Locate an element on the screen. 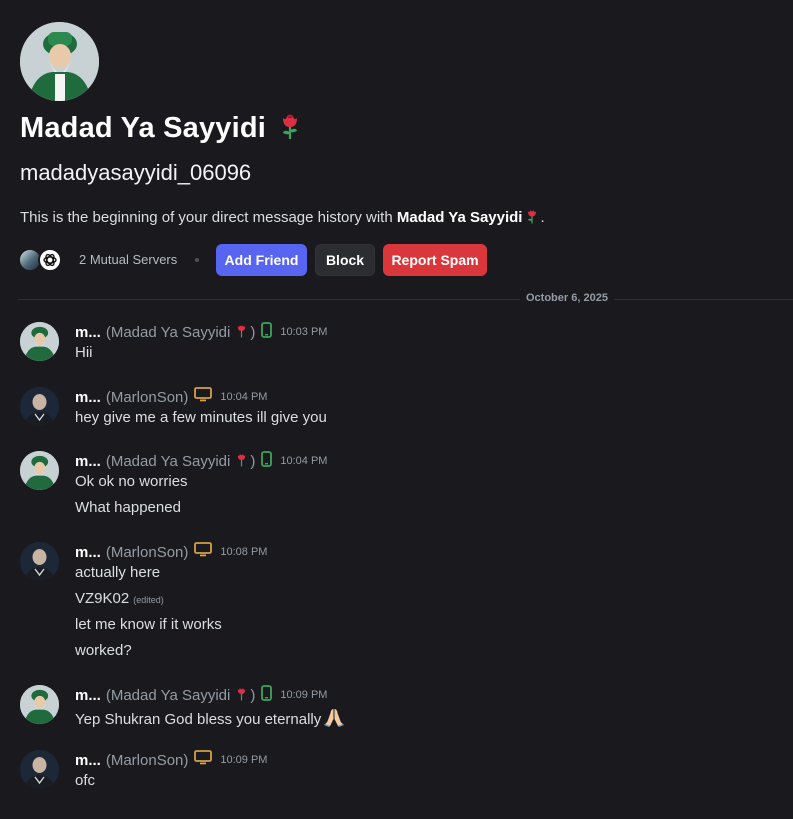  message-header: m... (Madad Ya Sayyidi) 10:04 PM is located at coordinates (201, 461).